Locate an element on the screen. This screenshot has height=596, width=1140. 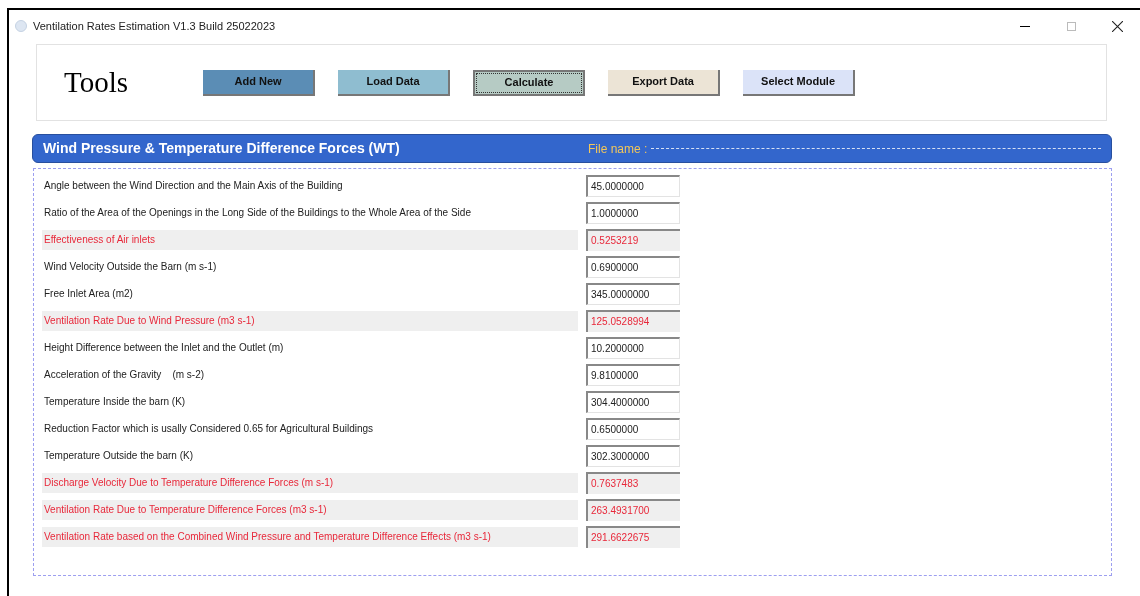
toolbar-button: Export Data is located at coordinates (664, 82).